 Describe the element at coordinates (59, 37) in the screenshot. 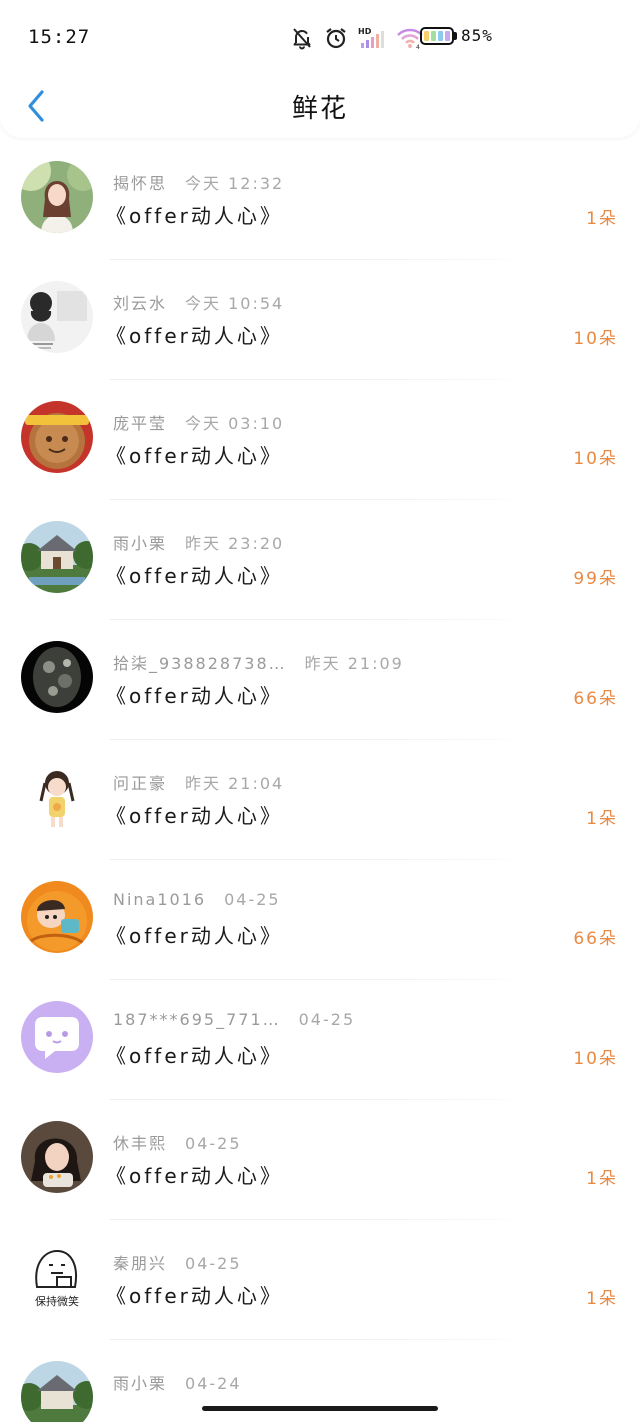

I see `status-time: 15:27` at that location.